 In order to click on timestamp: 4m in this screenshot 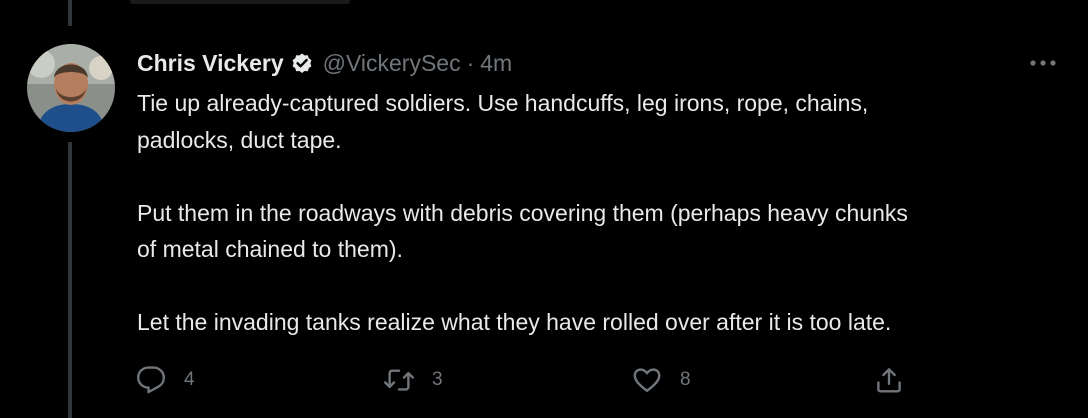, I will do `click(496, 63)`.